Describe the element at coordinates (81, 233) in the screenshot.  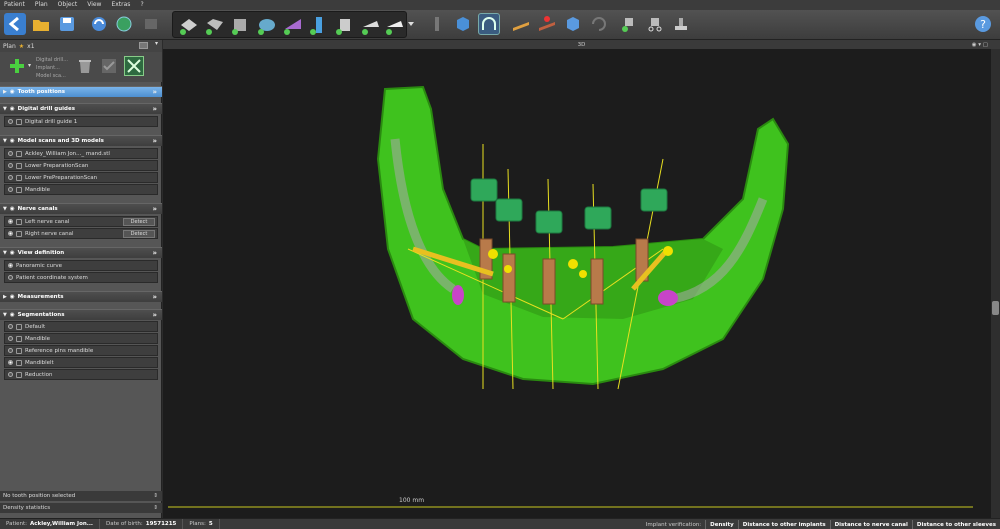
I see `list-item-nerve: Right nerve canal Detect` at that location.